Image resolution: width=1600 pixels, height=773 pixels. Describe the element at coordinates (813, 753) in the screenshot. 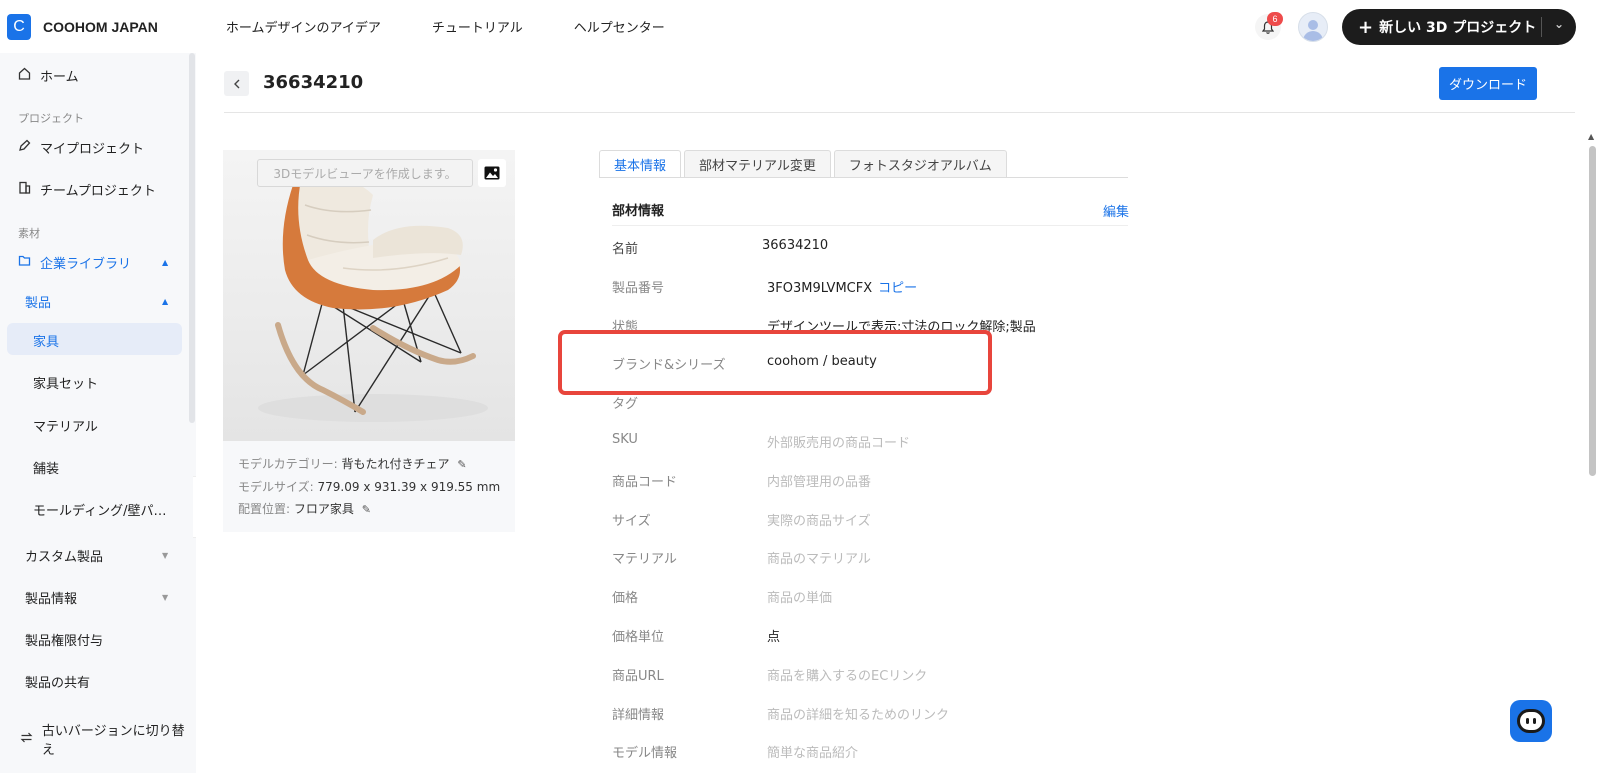

I see `row-value-model-info: 簡単な商品紹介` at that location.